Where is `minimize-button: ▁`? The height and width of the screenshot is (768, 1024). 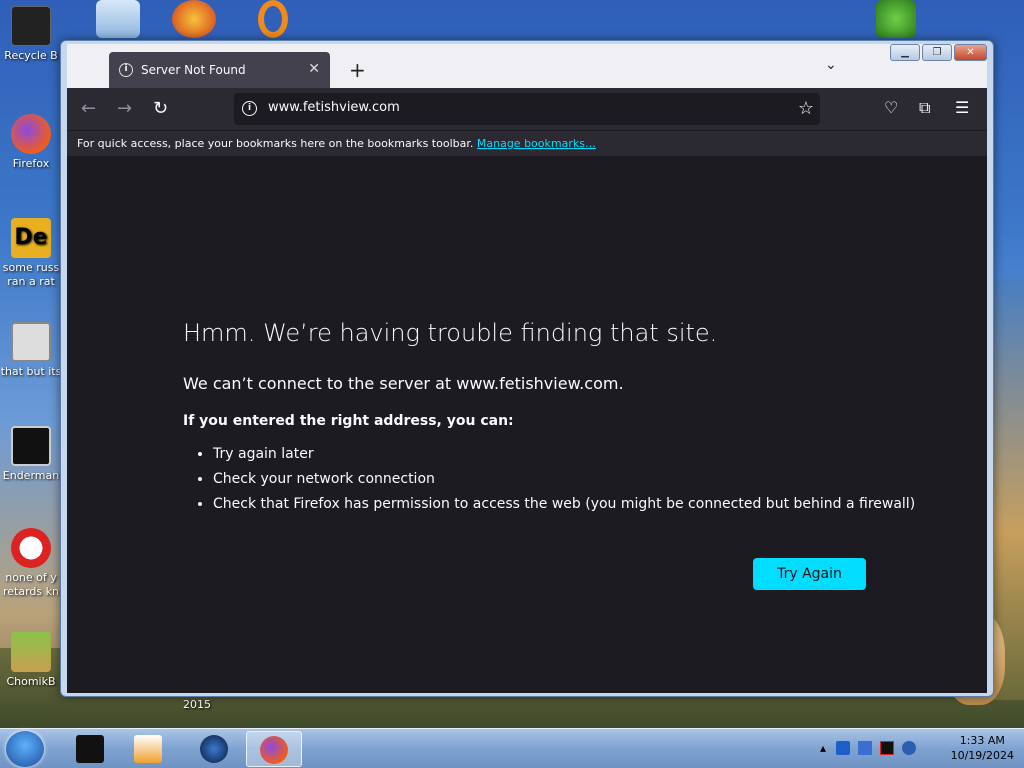 minimize-button: ▁ is located at coordinates (905, 52).